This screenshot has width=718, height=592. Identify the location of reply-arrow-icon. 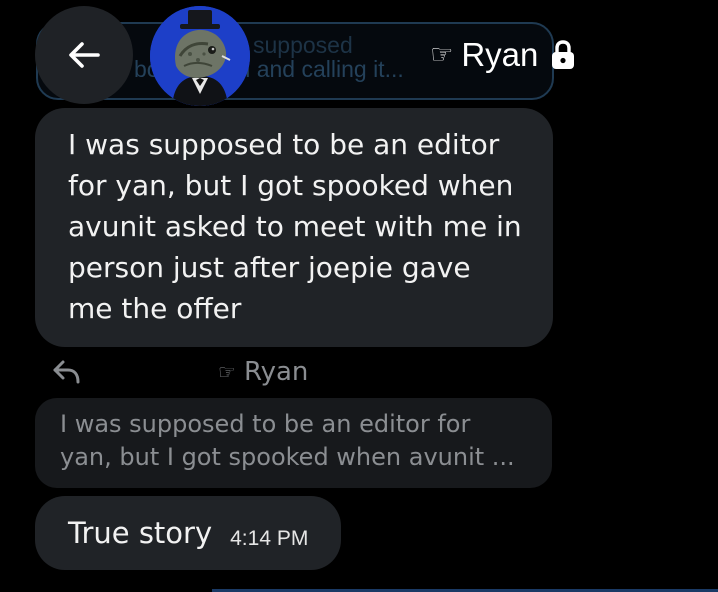
(66, 372).